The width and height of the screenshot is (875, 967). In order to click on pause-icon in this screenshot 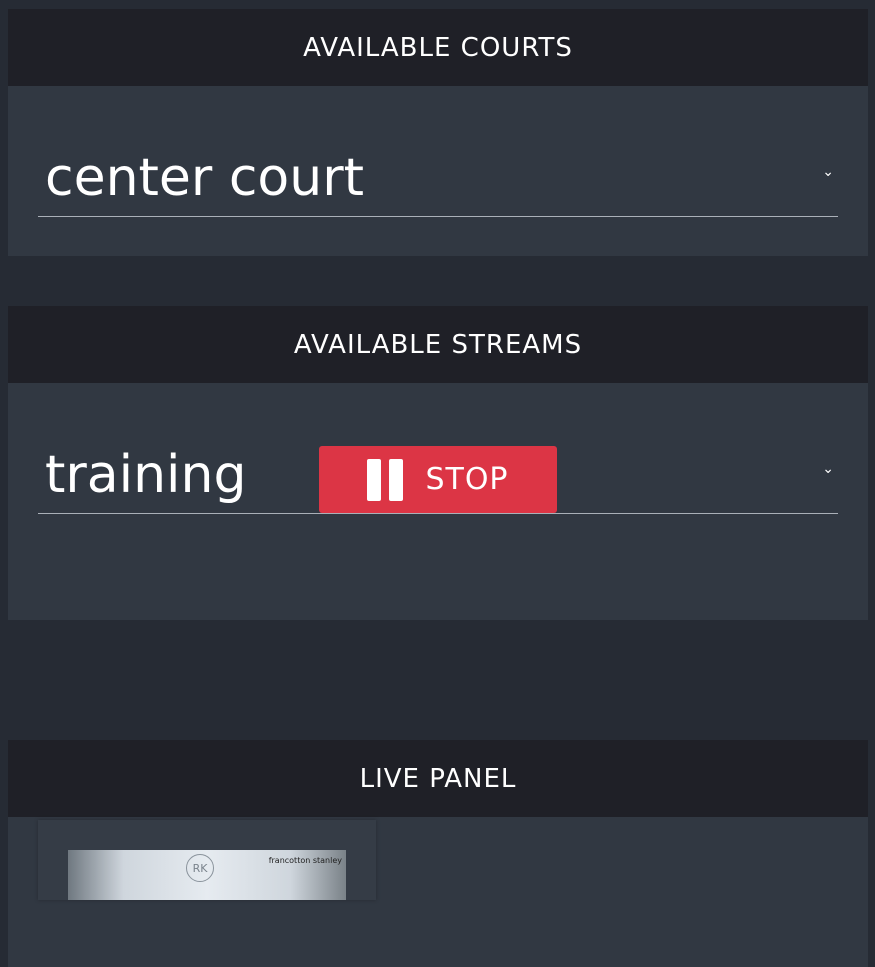, I will do `click(385, 479)`.